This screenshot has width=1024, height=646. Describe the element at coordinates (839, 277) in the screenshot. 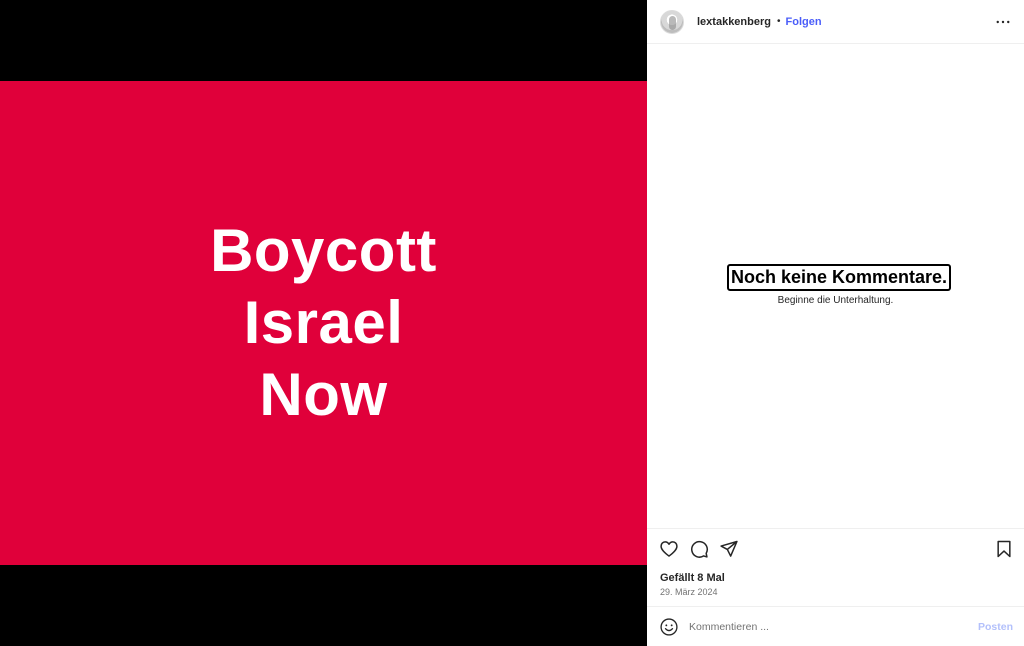

I see `no-comments-title: Noch keine Kommentare.` at that location.